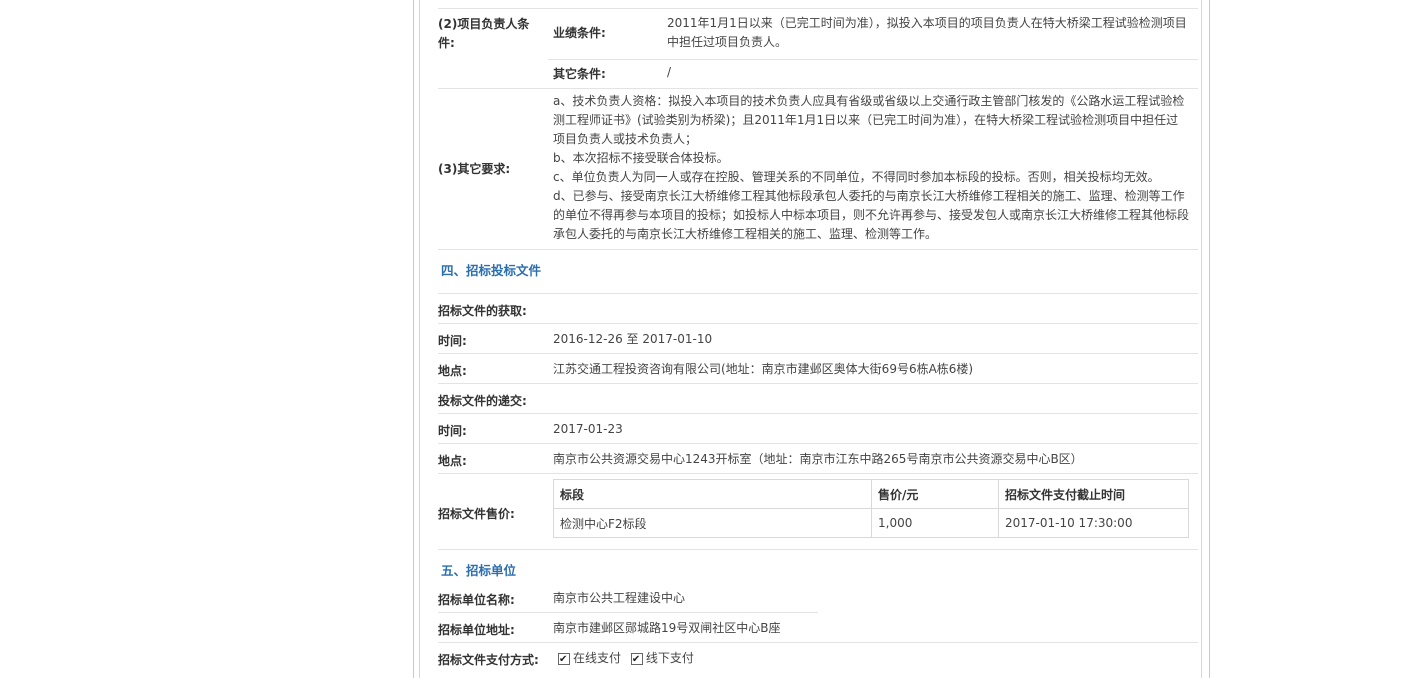 The image size is (1423, 678). I want to click on online-payment-checkbox, so click(564, 659).